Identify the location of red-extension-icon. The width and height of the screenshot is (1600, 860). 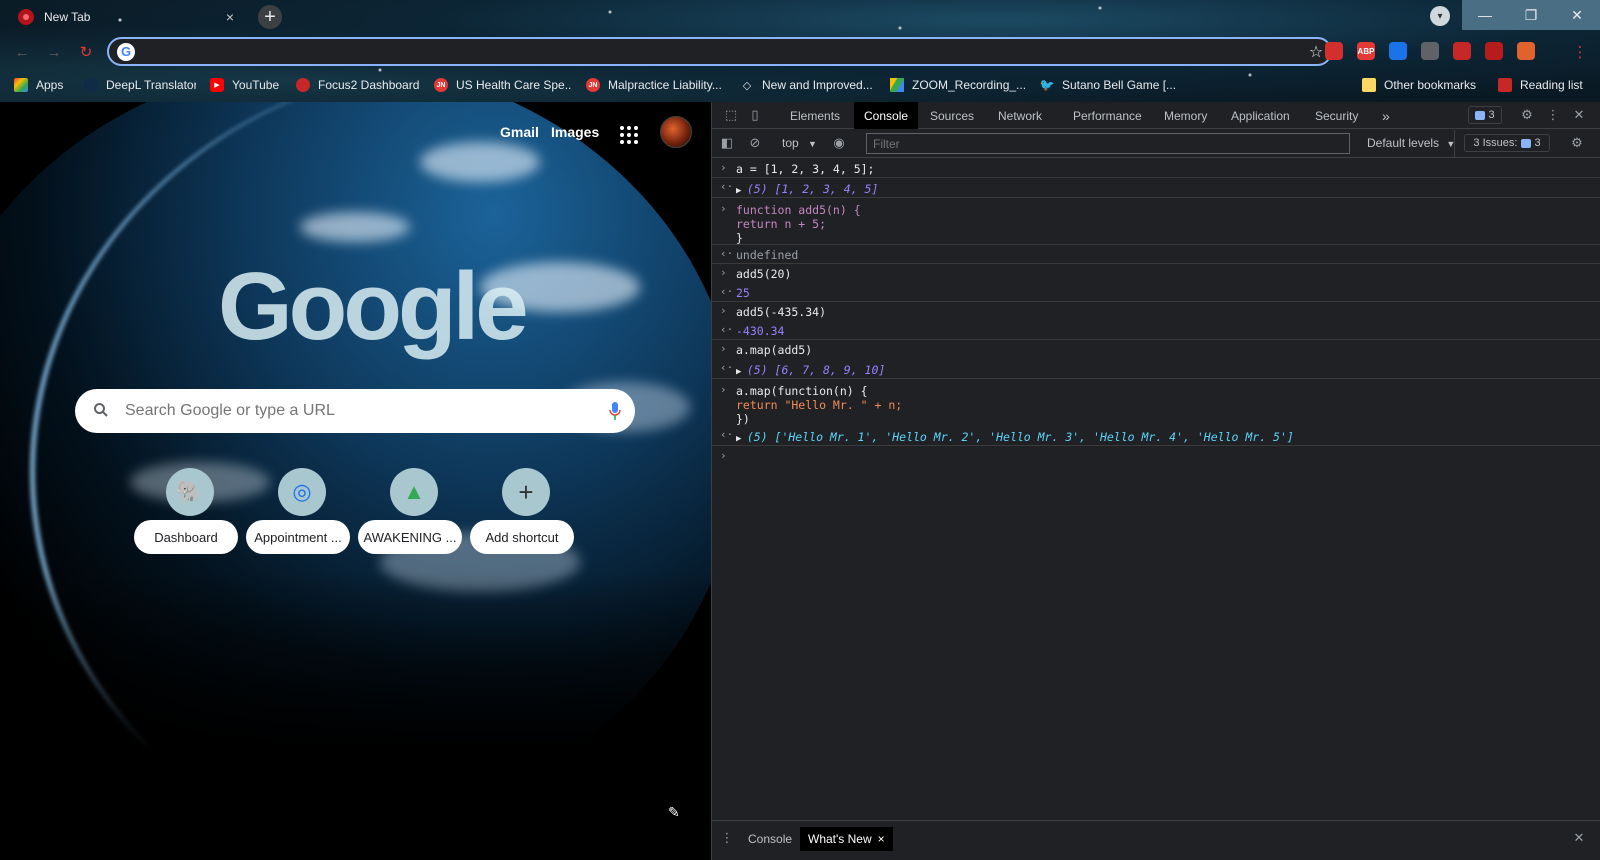
(1334, 51).